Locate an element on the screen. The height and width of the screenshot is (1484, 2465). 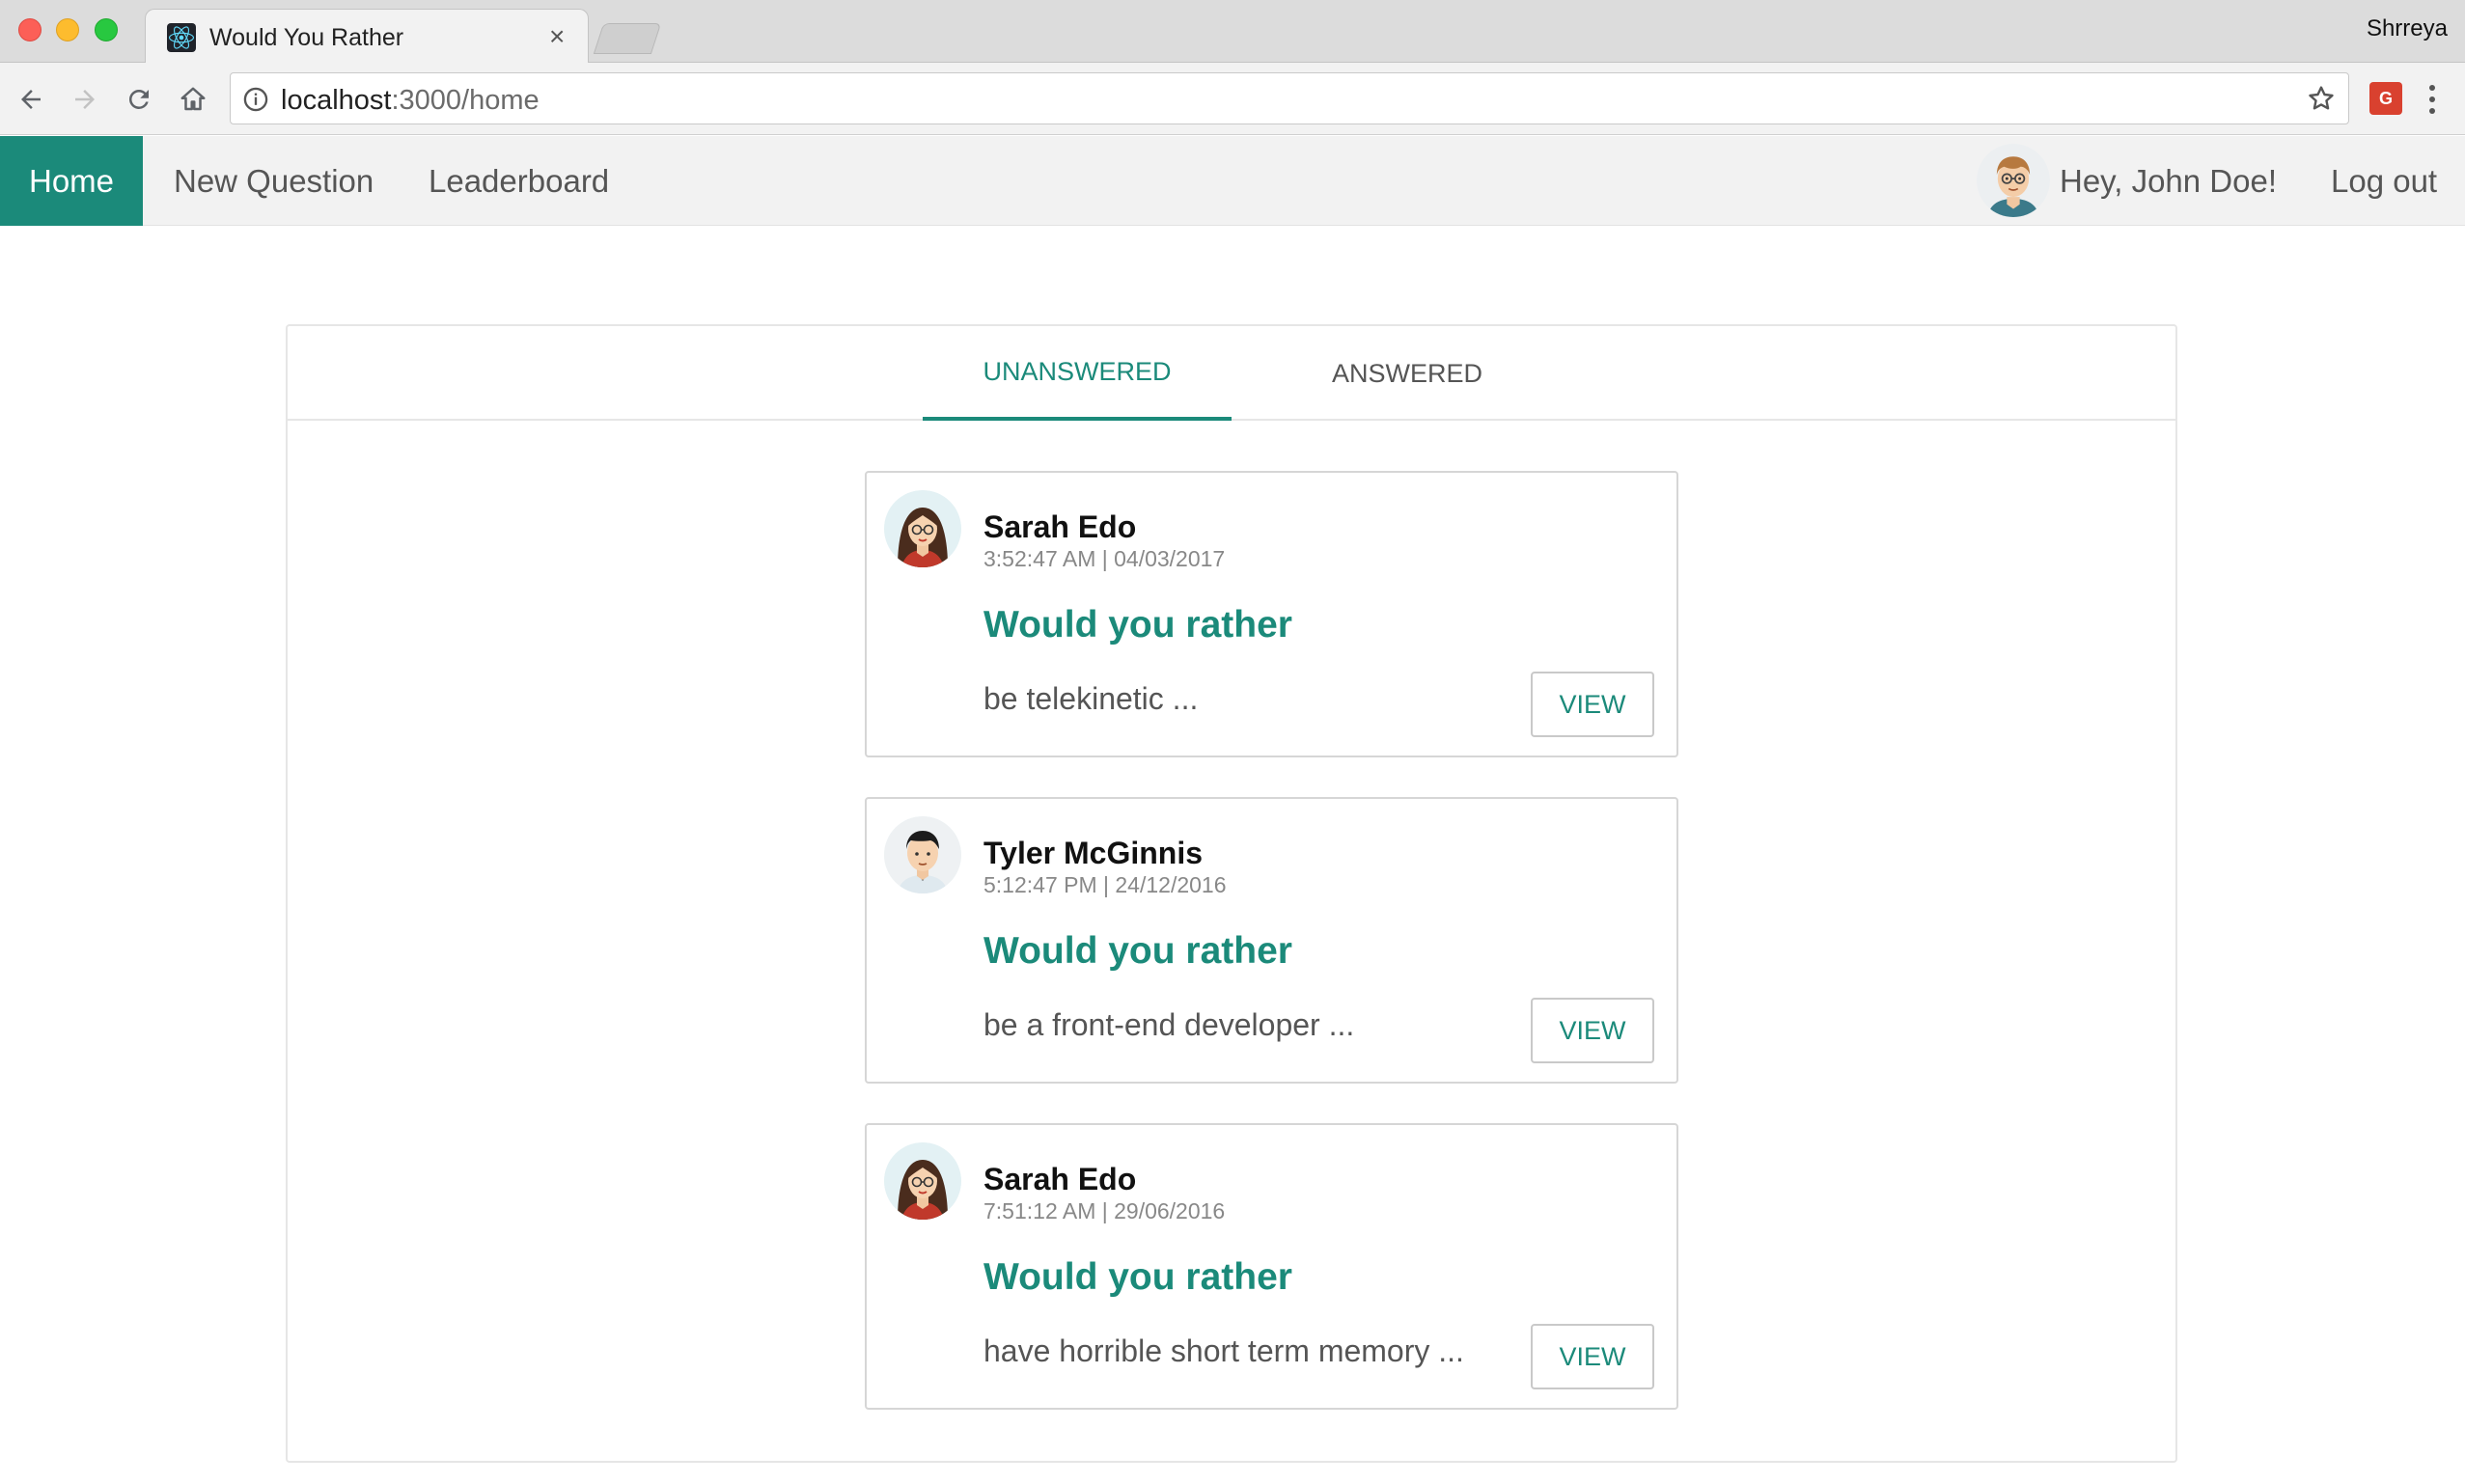
maximize-window-button is located at coordinates (106, 29).